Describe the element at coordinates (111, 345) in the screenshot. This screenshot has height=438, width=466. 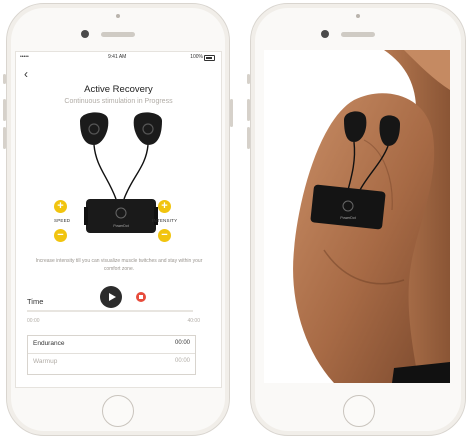
I see `phase-row-endurance: Endurance 00:00` at that location.